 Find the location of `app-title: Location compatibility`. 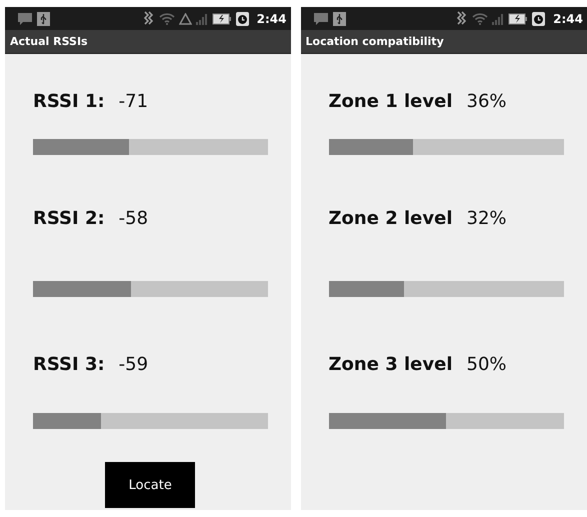

app-title: Location compatibility is located at coordinates (375, 41).